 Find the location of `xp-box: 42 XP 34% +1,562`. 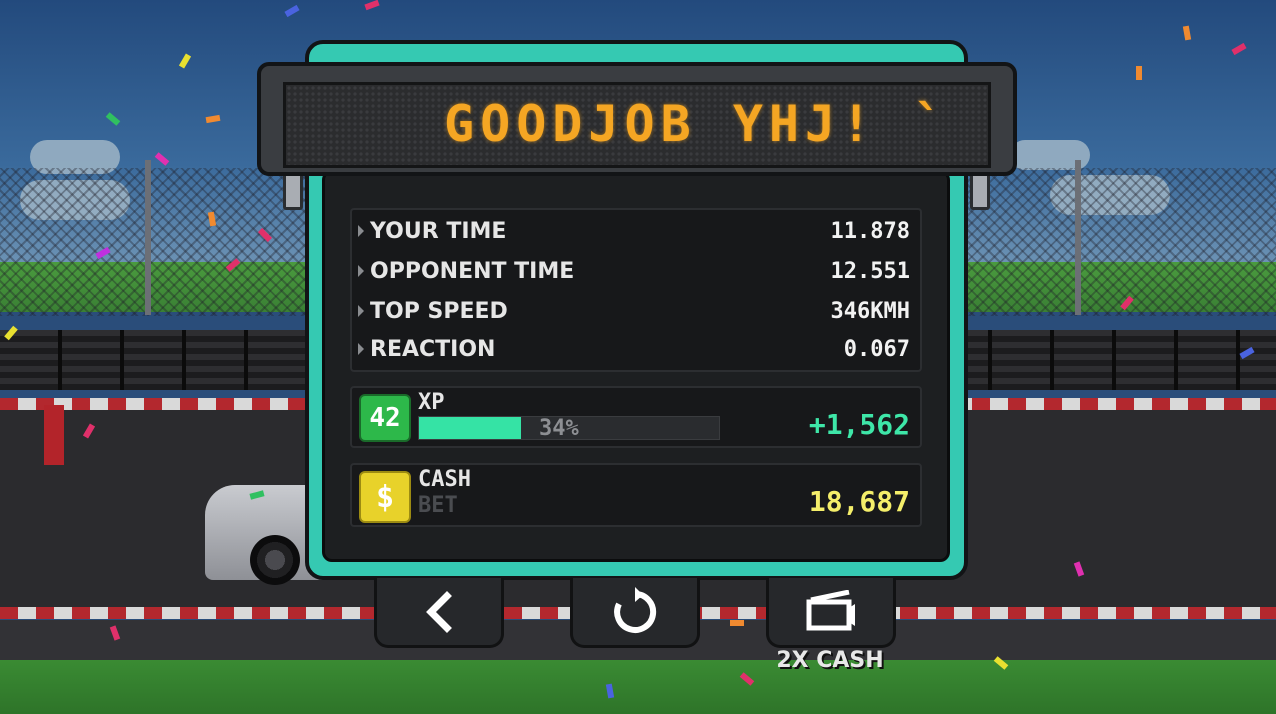

xp-box: 42 XP 34% +1,562 is located at coordinates (636, 417).